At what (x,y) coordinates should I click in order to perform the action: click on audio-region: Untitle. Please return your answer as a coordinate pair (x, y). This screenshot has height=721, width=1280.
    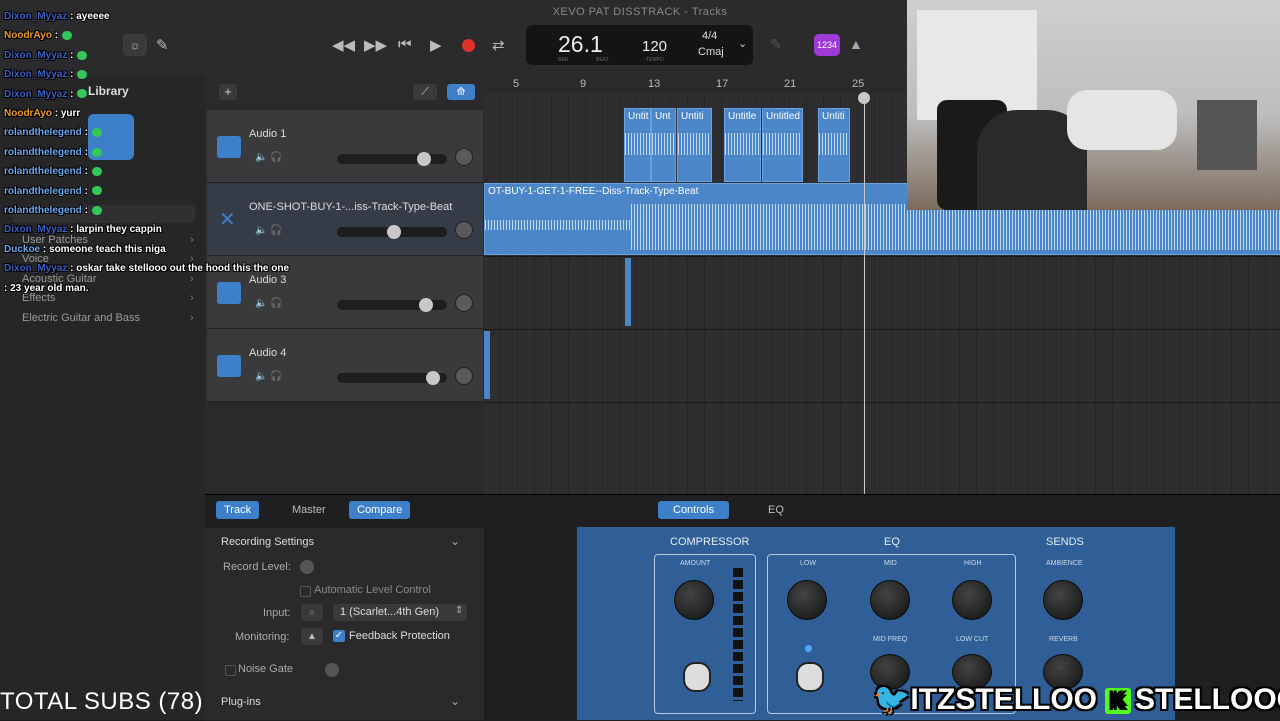
    Looking at the image, I should click on (742, 145).